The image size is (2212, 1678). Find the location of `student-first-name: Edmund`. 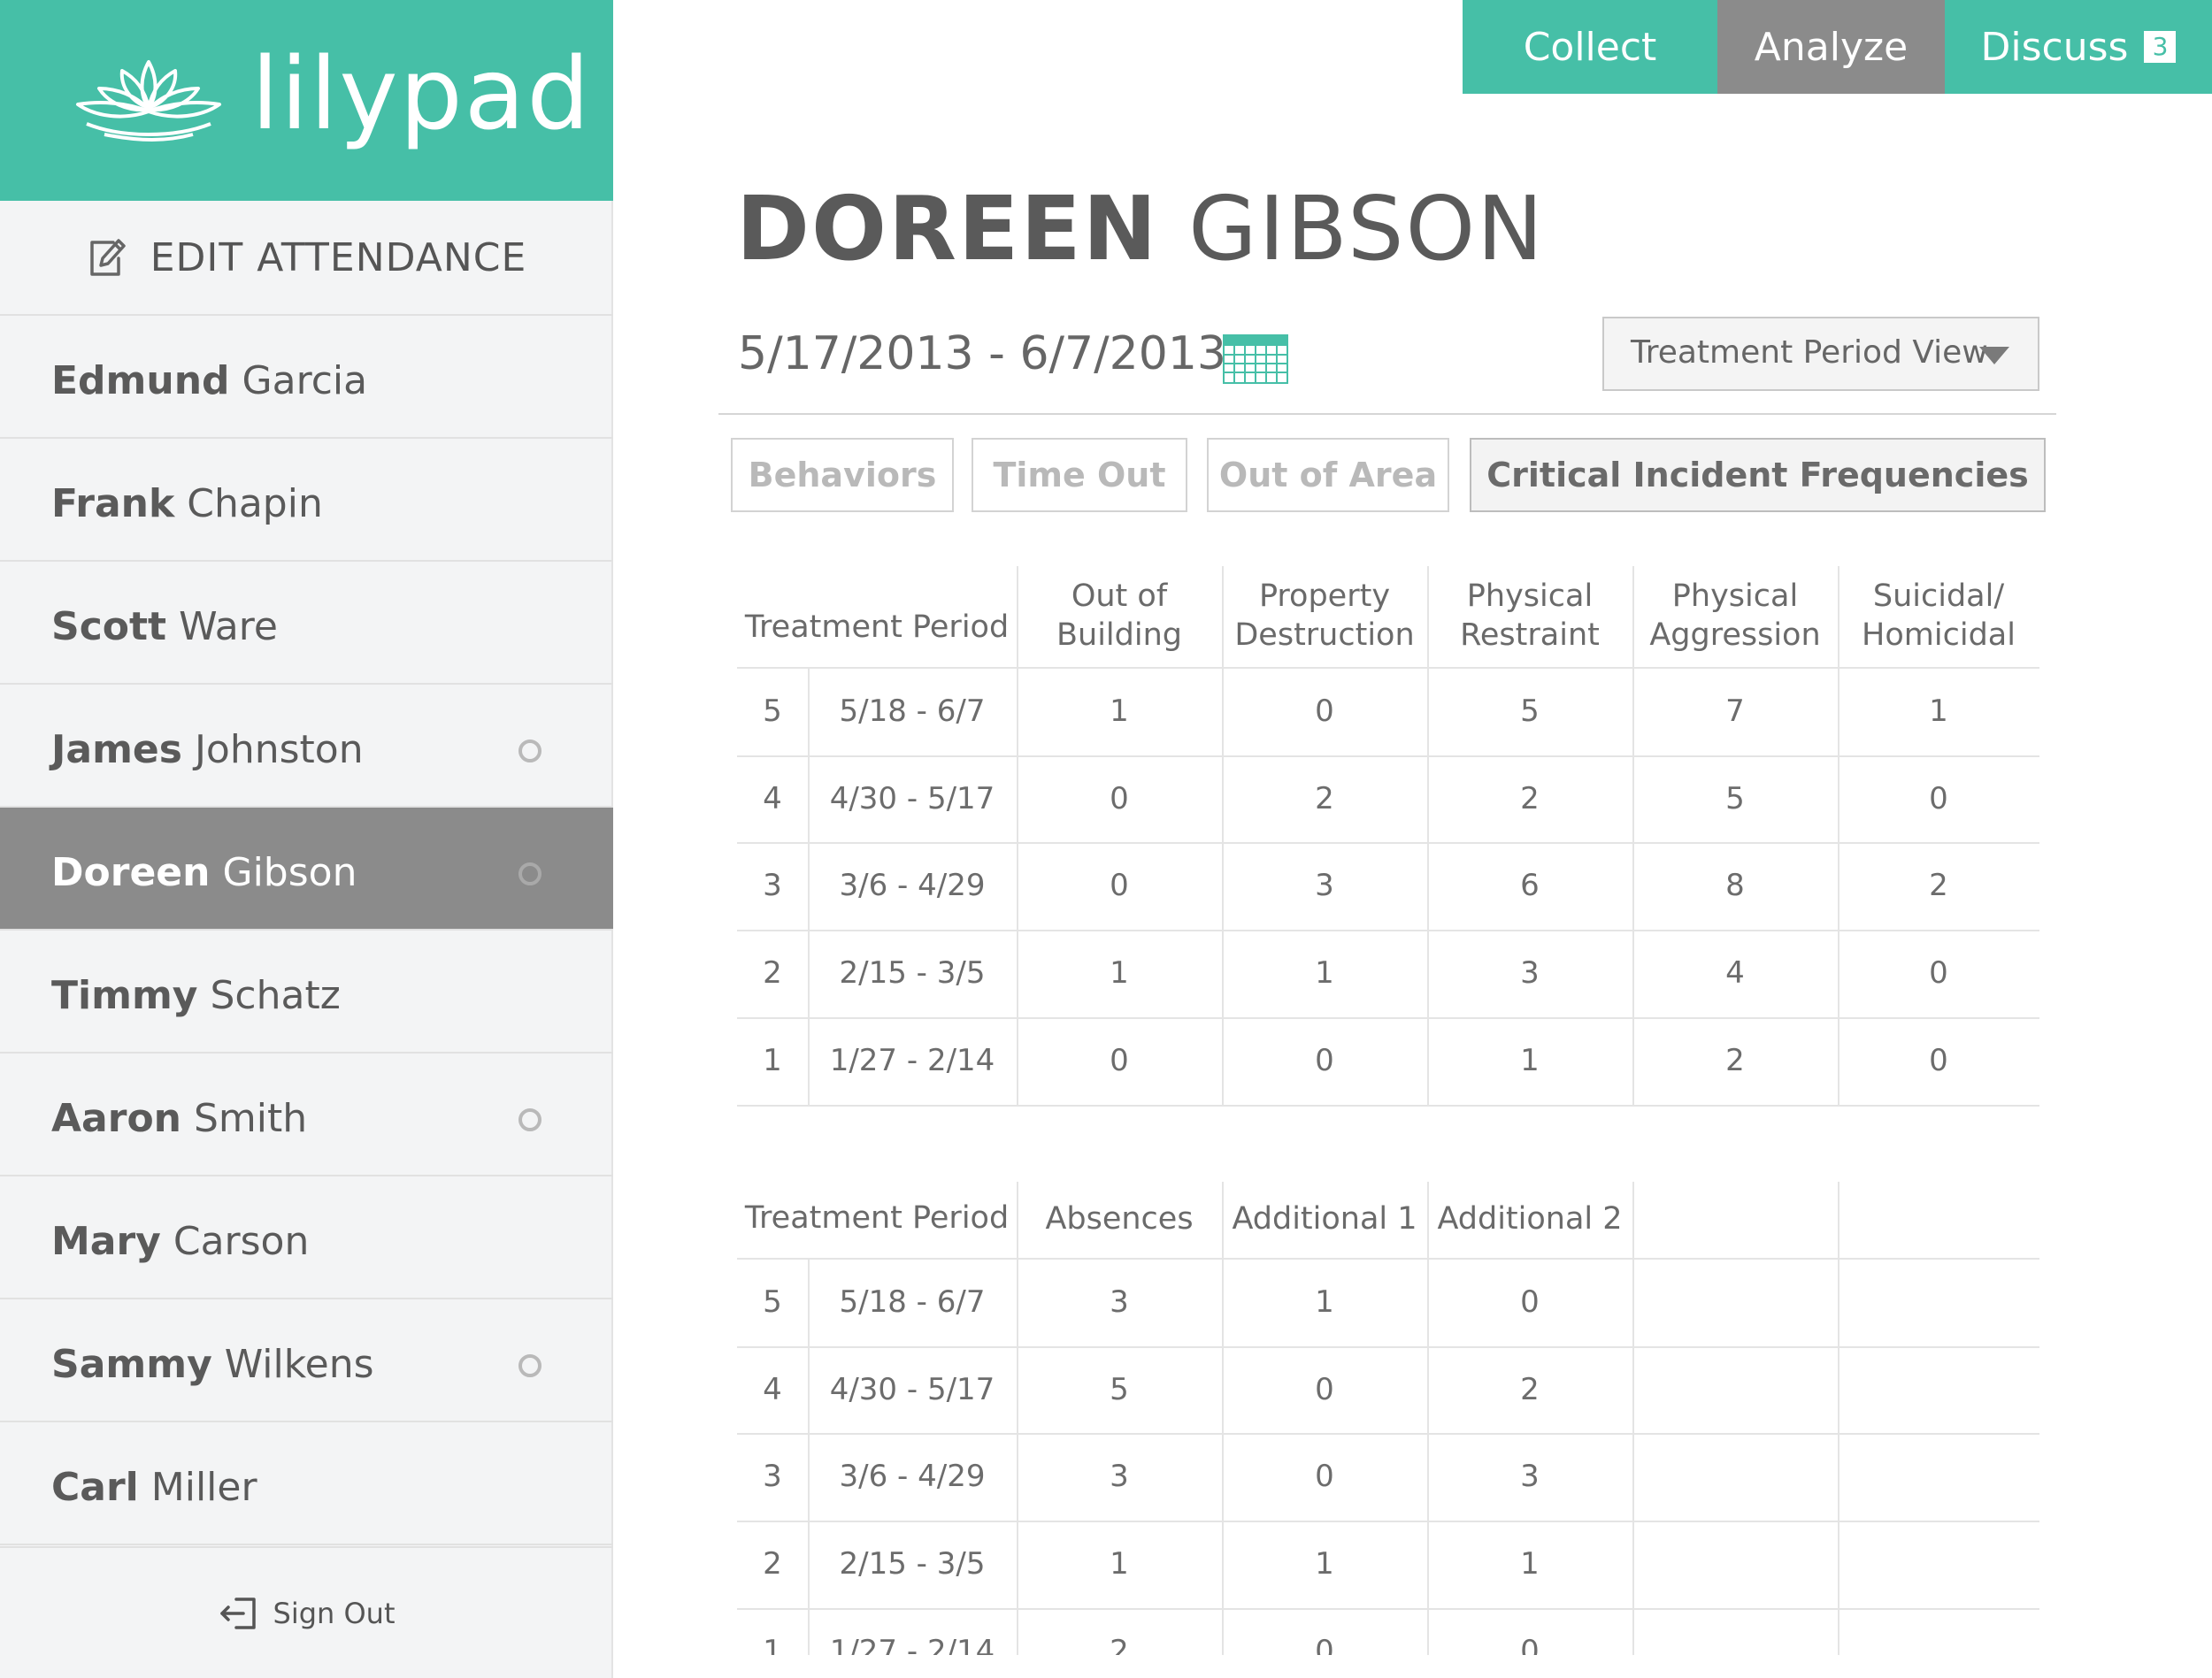

student-first-name: Edmund is located at coordinates (140, 381).